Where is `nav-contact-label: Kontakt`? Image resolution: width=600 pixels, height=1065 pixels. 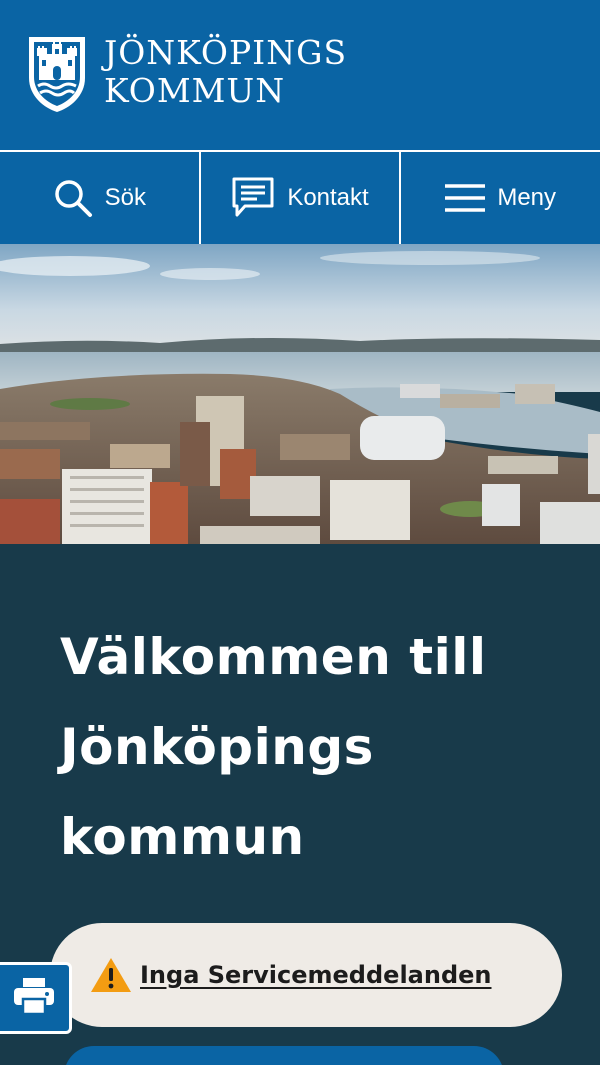
nav-contact-label: Kontakt is located at coordinates (328, 197).